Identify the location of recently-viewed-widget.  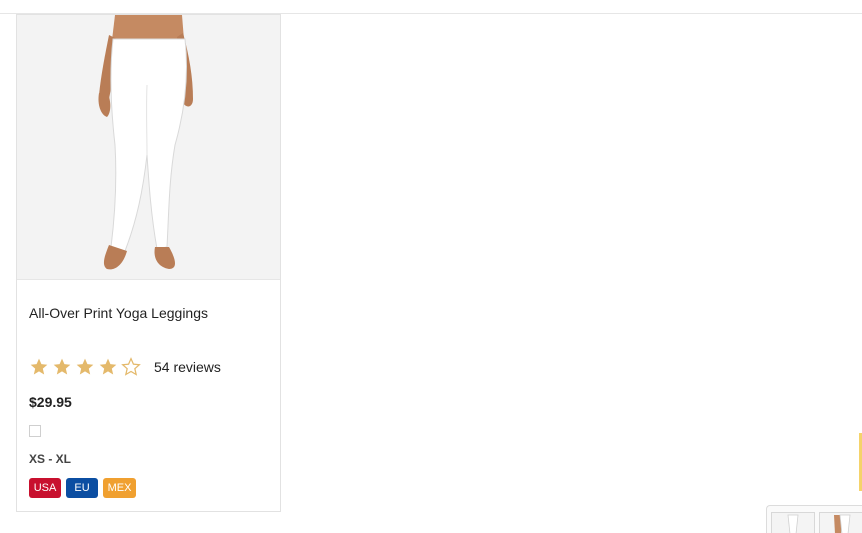
(814, 519).